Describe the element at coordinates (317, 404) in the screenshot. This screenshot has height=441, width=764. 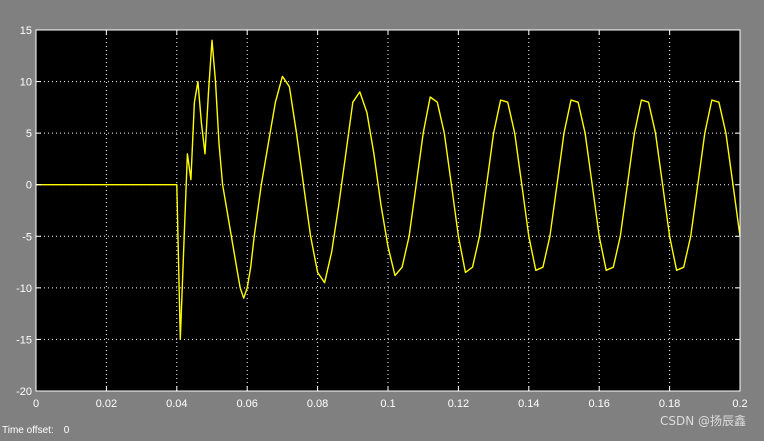
I see `x-tick-label: 0.08` at that location.